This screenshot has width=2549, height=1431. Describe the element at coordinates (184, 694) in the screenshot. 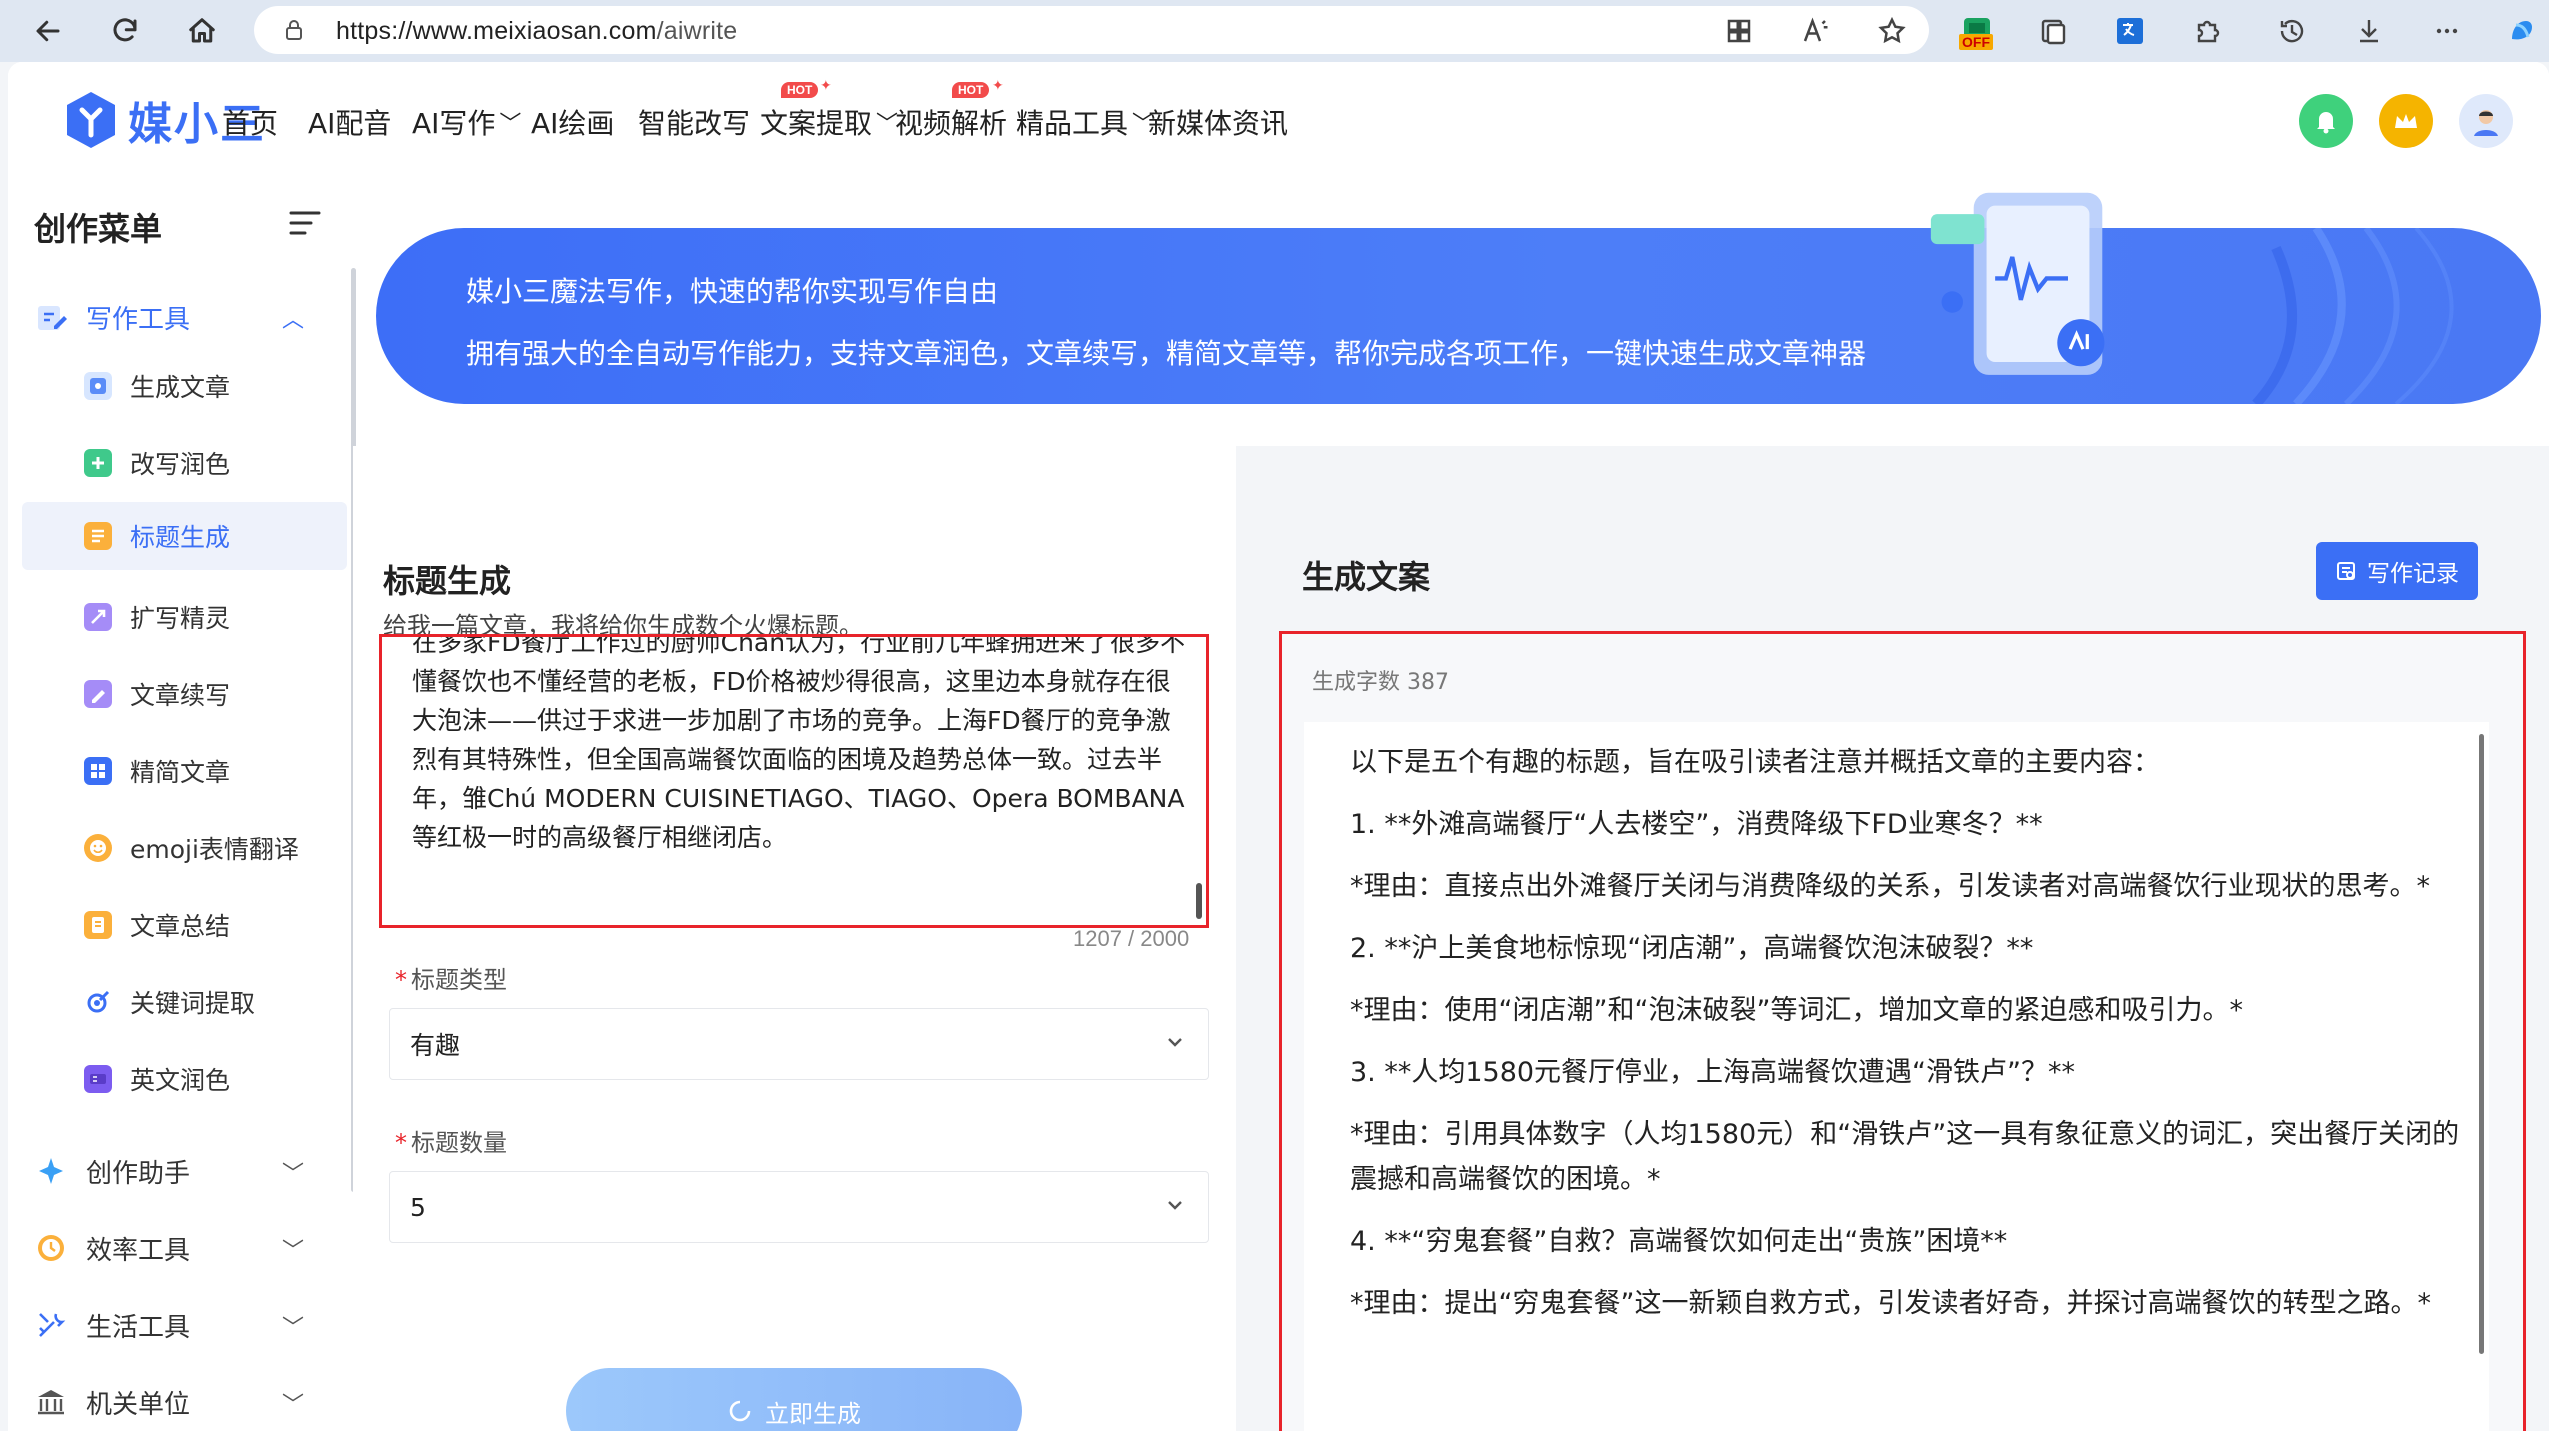

I see `sidebar-item-continue: 文章续写` at that location.